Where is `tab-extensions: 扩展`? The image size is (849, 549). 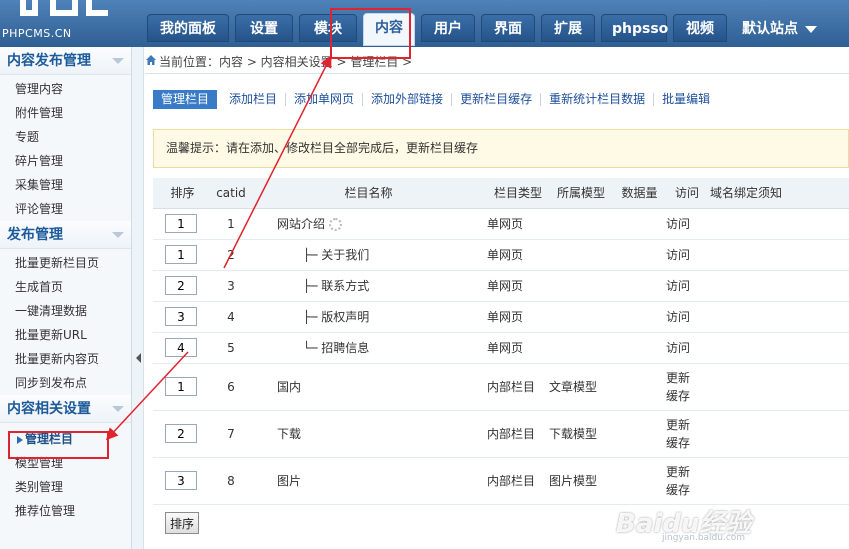
tab-extensions: 扩展 is located at coordinates (568, 28).